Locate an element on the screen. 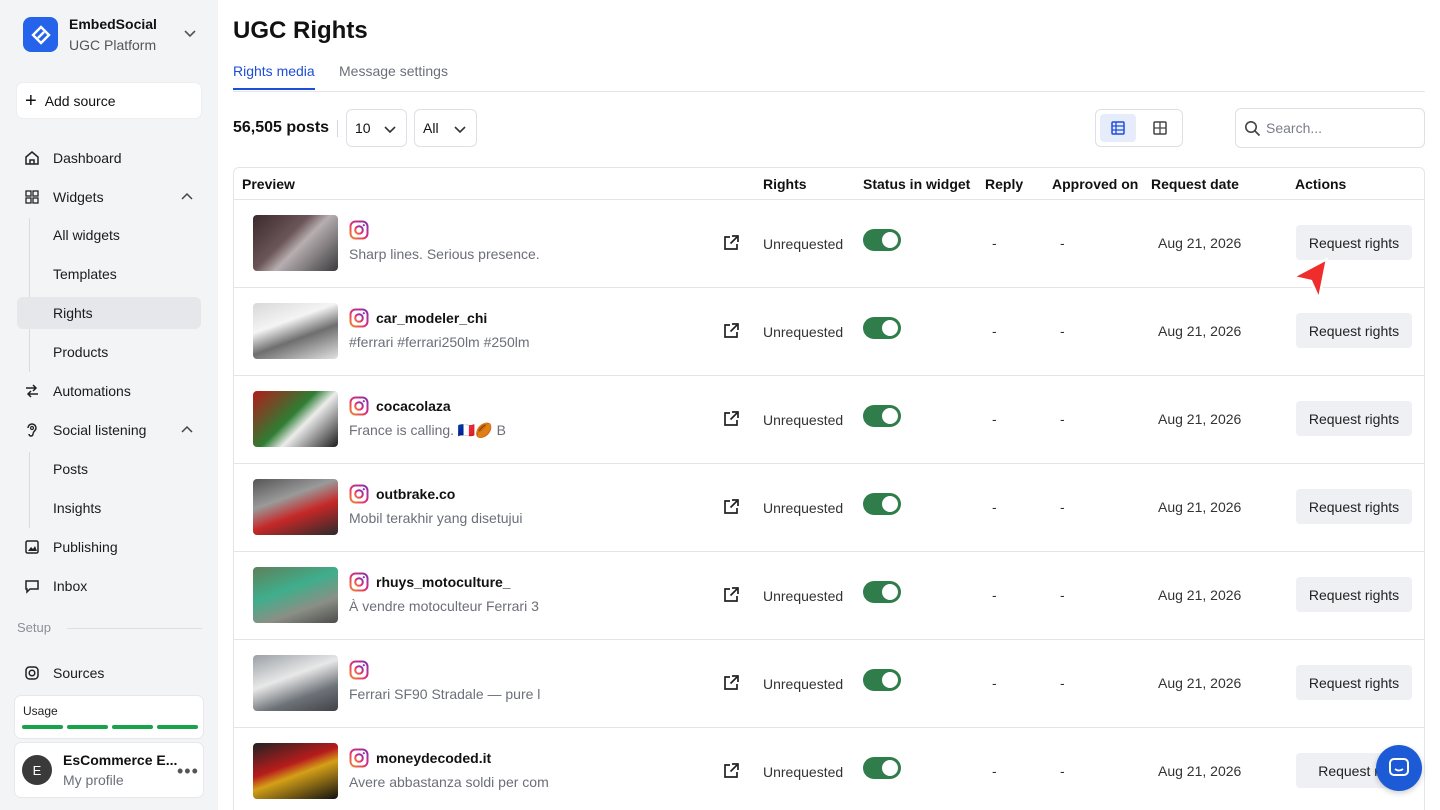 The image size is (1440, 810). sidebar-item-publishing: Publishing is located at coordinates (109, 547).